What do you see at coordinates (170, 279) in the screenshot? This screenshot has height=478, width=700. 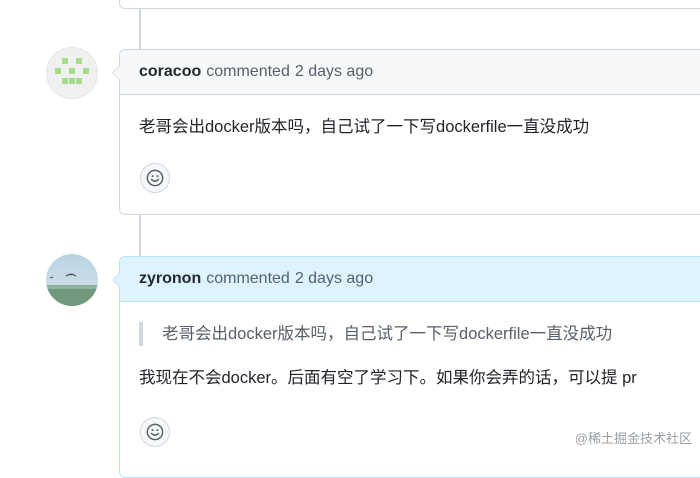 I see `author-link: zyronon` at bounding box center [170, 279].